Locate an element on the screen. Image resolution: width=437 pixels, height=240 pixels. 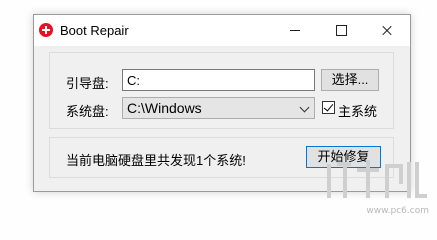
minimize-button is located at coordinates (295, 30).